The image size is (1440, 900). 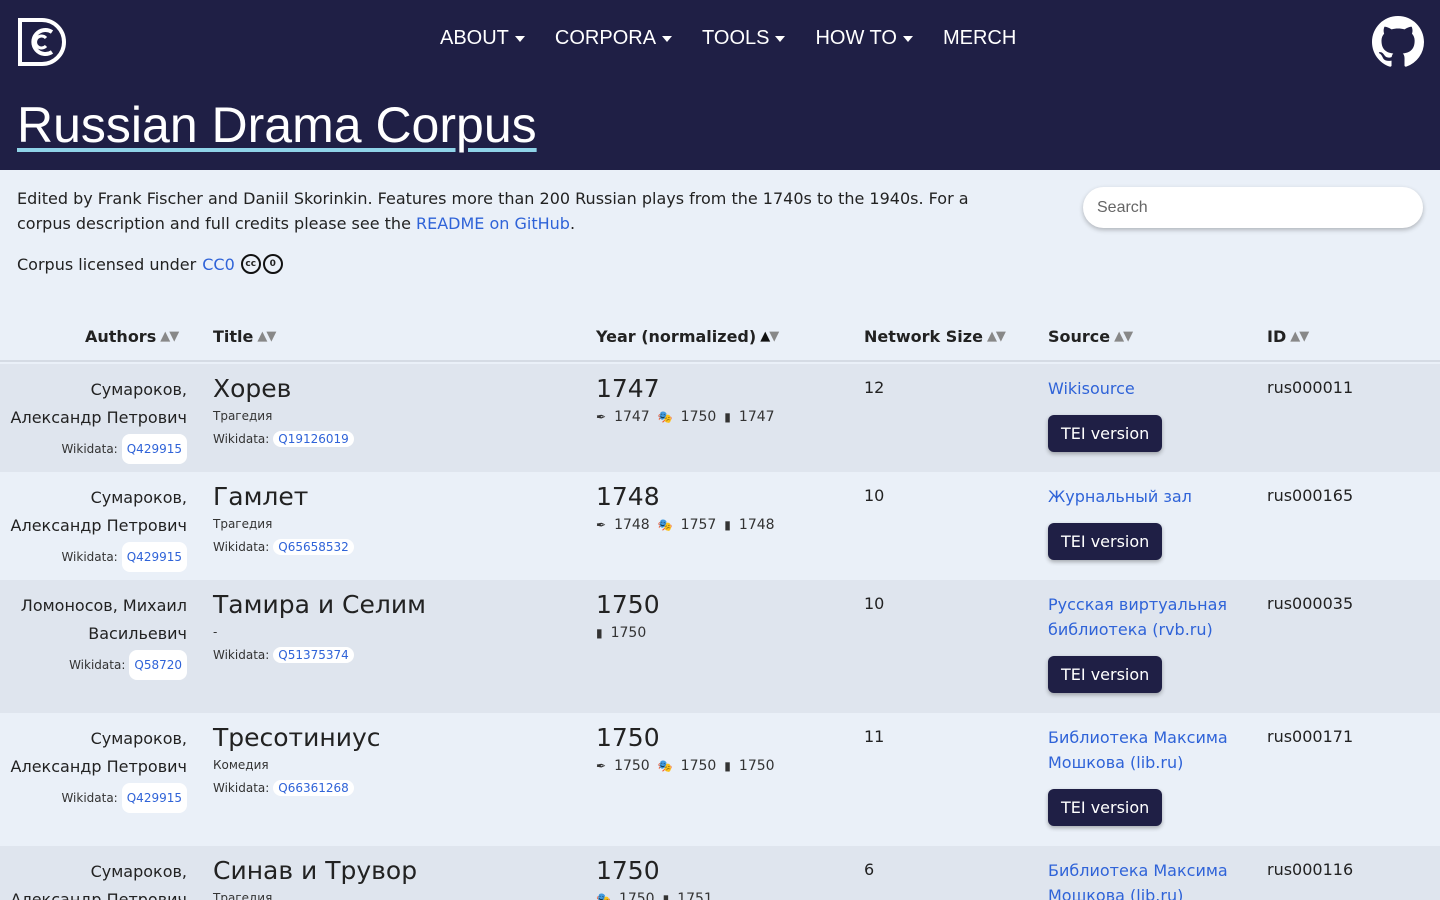 I want to click on column-year: Year (normalized) ▲▼, so click(x=687, y=336).